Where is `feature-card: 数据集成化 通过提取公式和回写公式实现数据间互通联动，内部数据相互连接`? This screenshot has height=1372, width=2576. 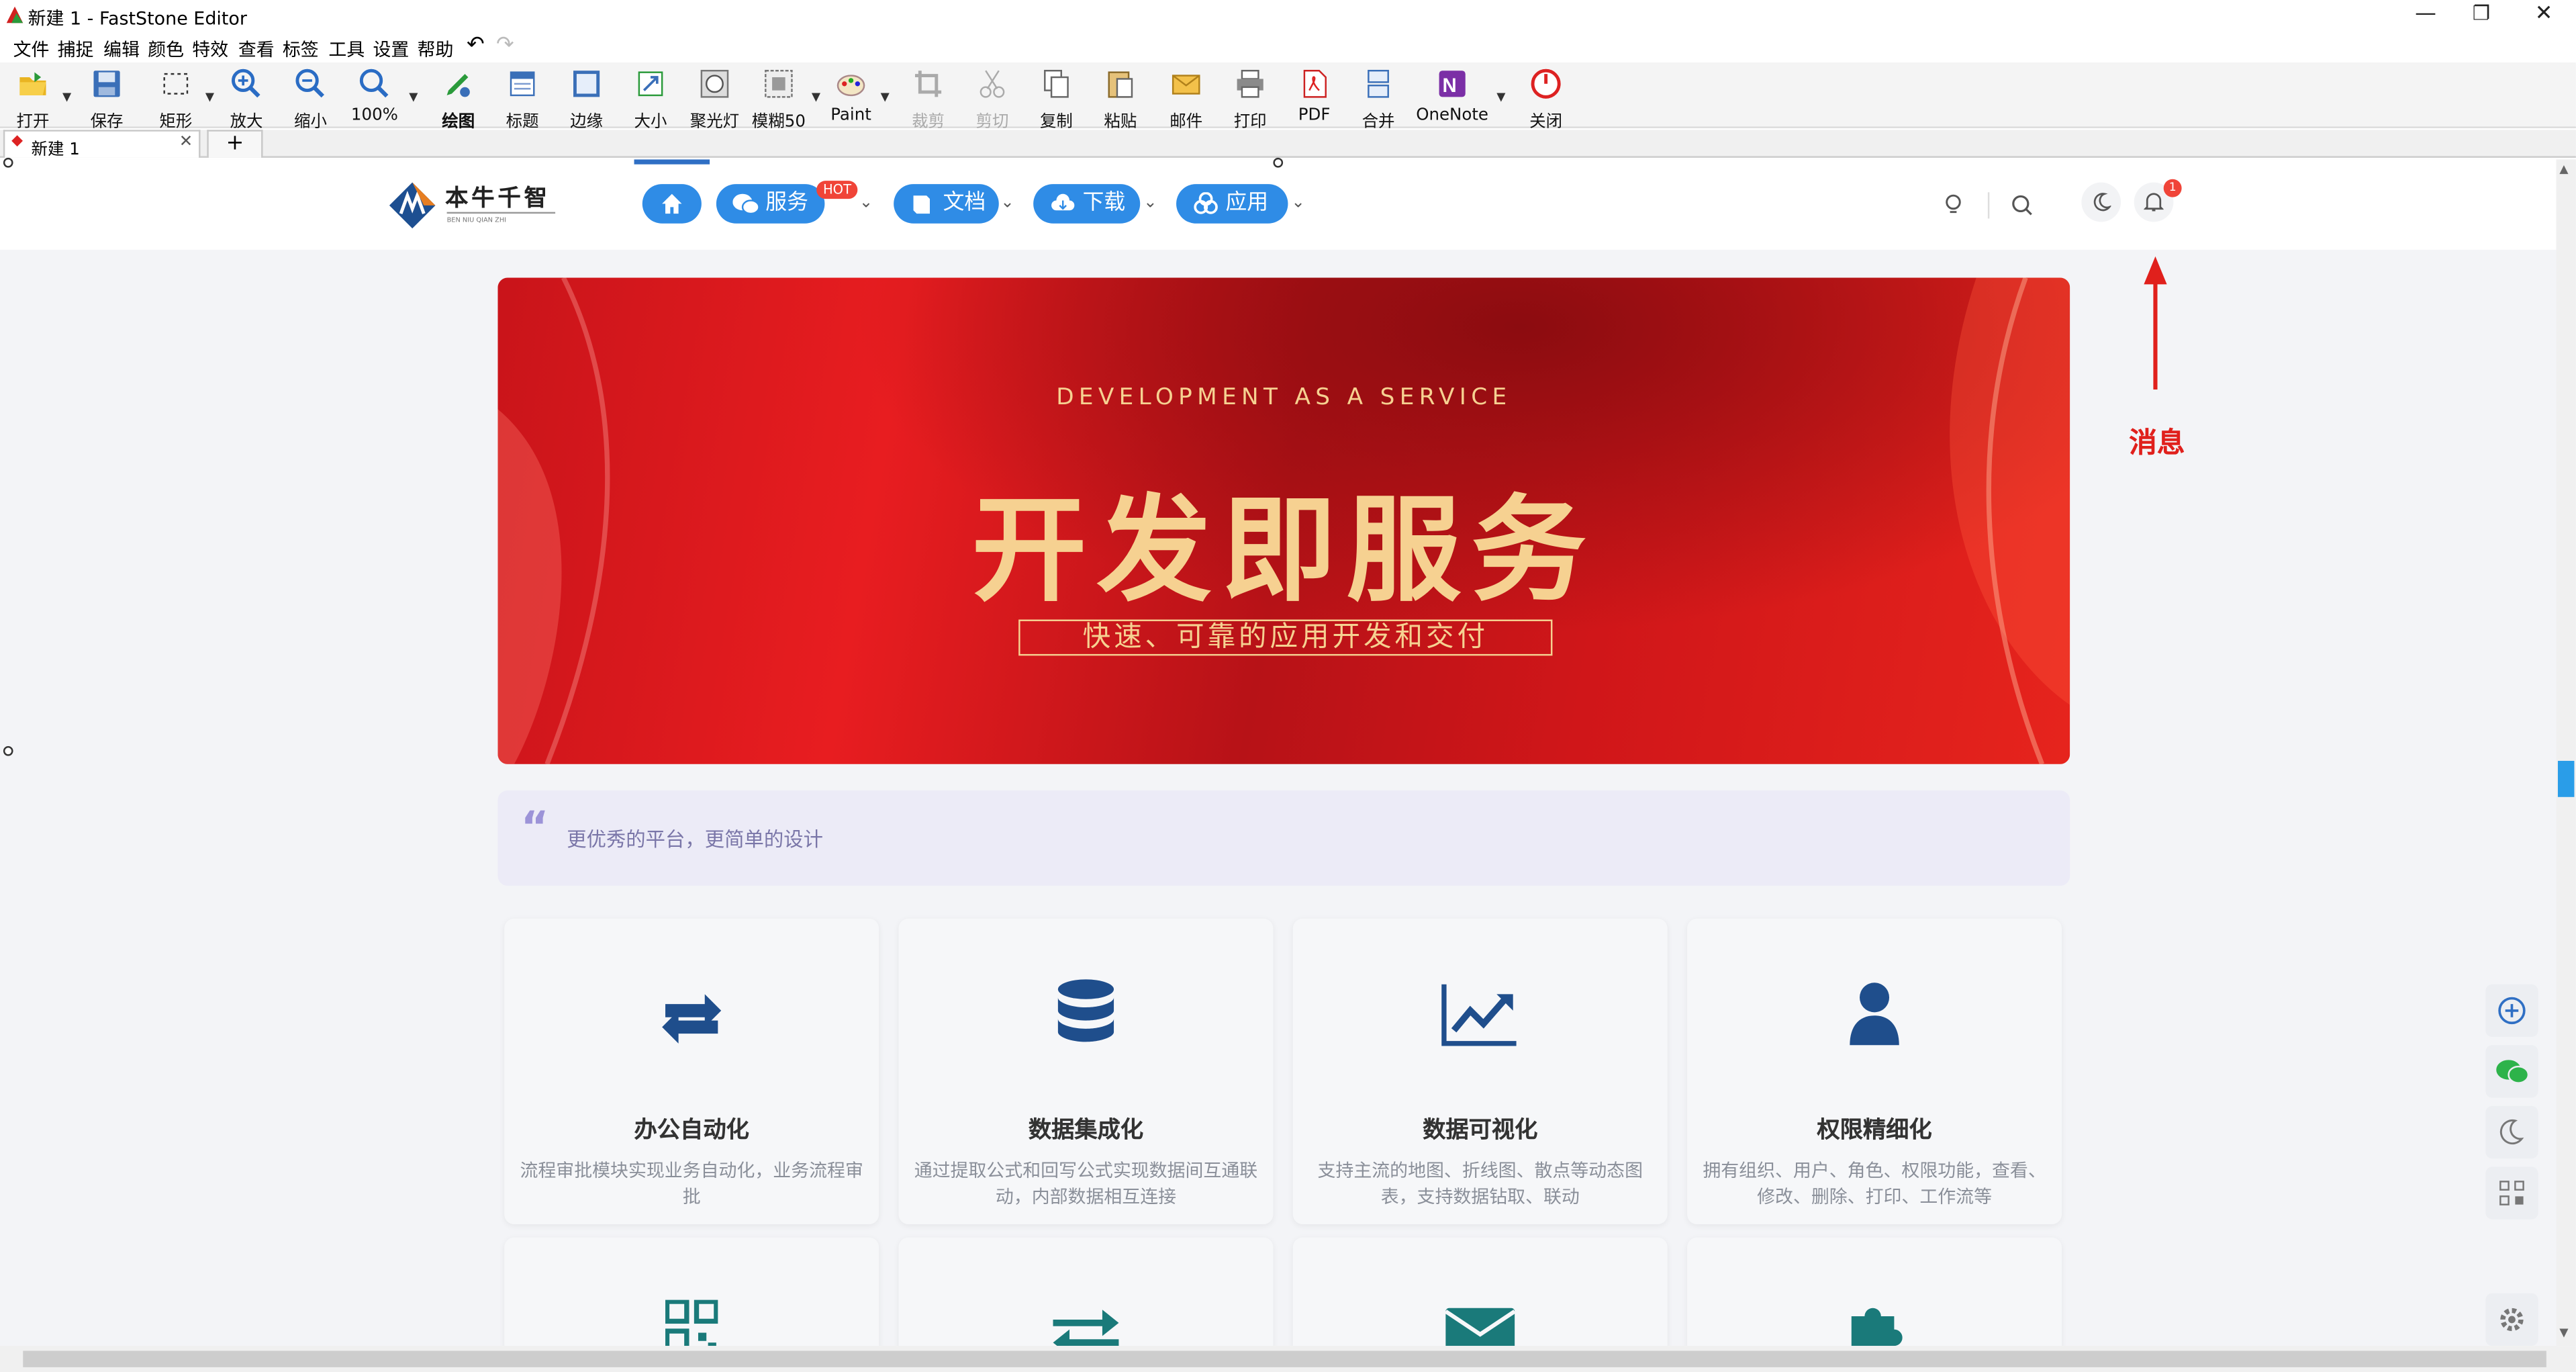 feature-card: 数据集成化 通过提取公式和回写公式实现数据间互通联动，内部数据相互连接 is located at coordinates (1086, 1071).